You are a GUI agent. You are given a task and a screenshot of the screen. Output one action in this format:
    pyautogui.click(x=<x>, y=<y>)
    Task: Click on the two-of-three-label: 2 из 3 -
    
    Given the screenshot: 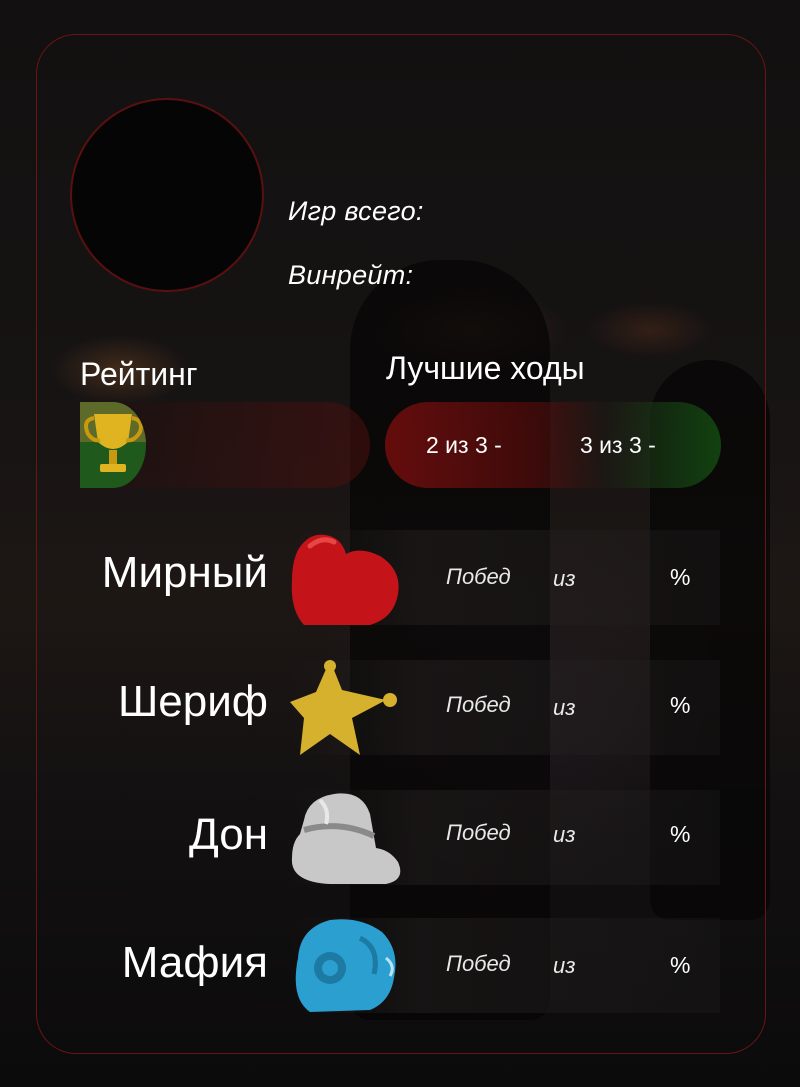 What is the action you would take?
    pyautogui.click(x=464, y=445)
    